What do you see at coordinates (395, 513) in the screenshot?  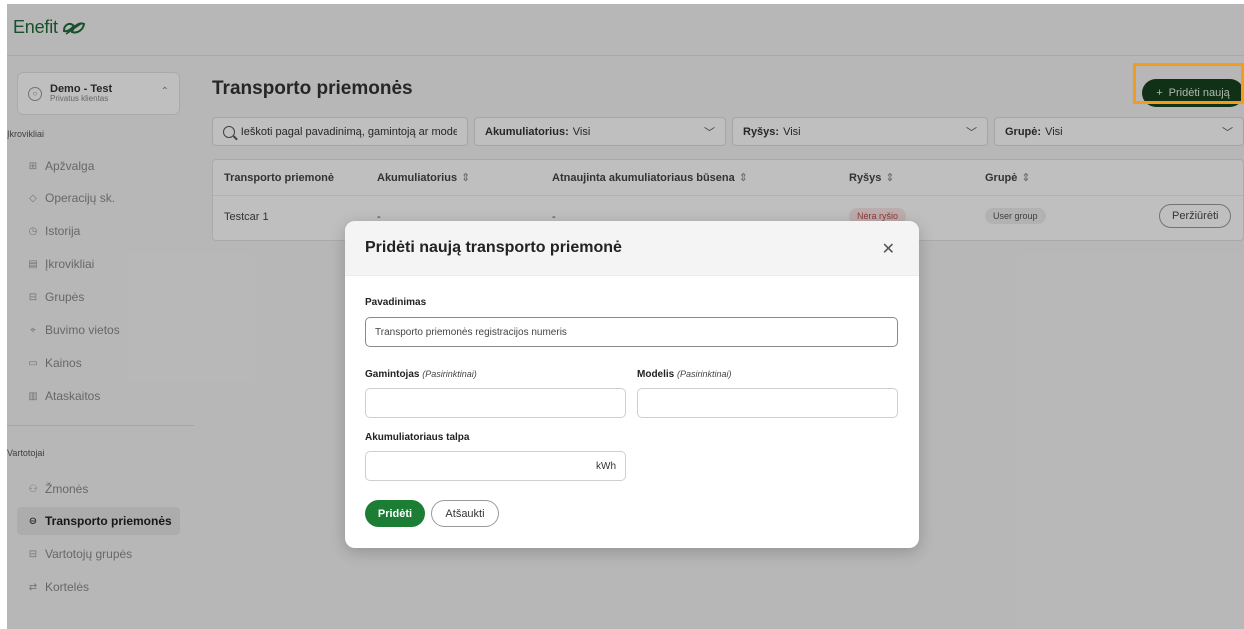 I see `submit-button: Pridėti` at bounding box center [395, 513].